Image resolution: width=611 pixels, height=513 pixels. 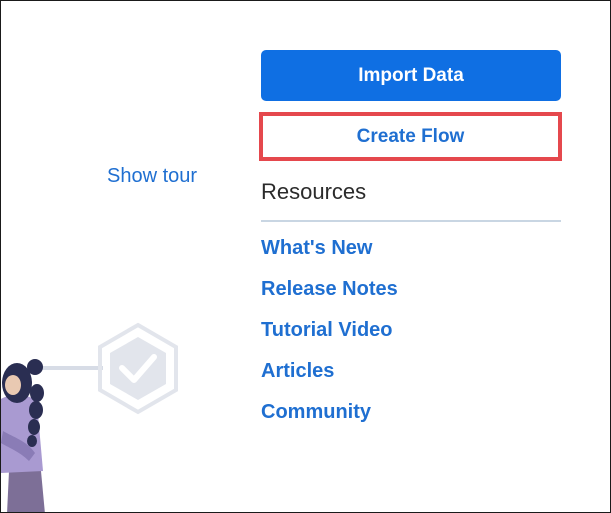 I want to click on resources-heading: Resources, so click(x=314, y=191).